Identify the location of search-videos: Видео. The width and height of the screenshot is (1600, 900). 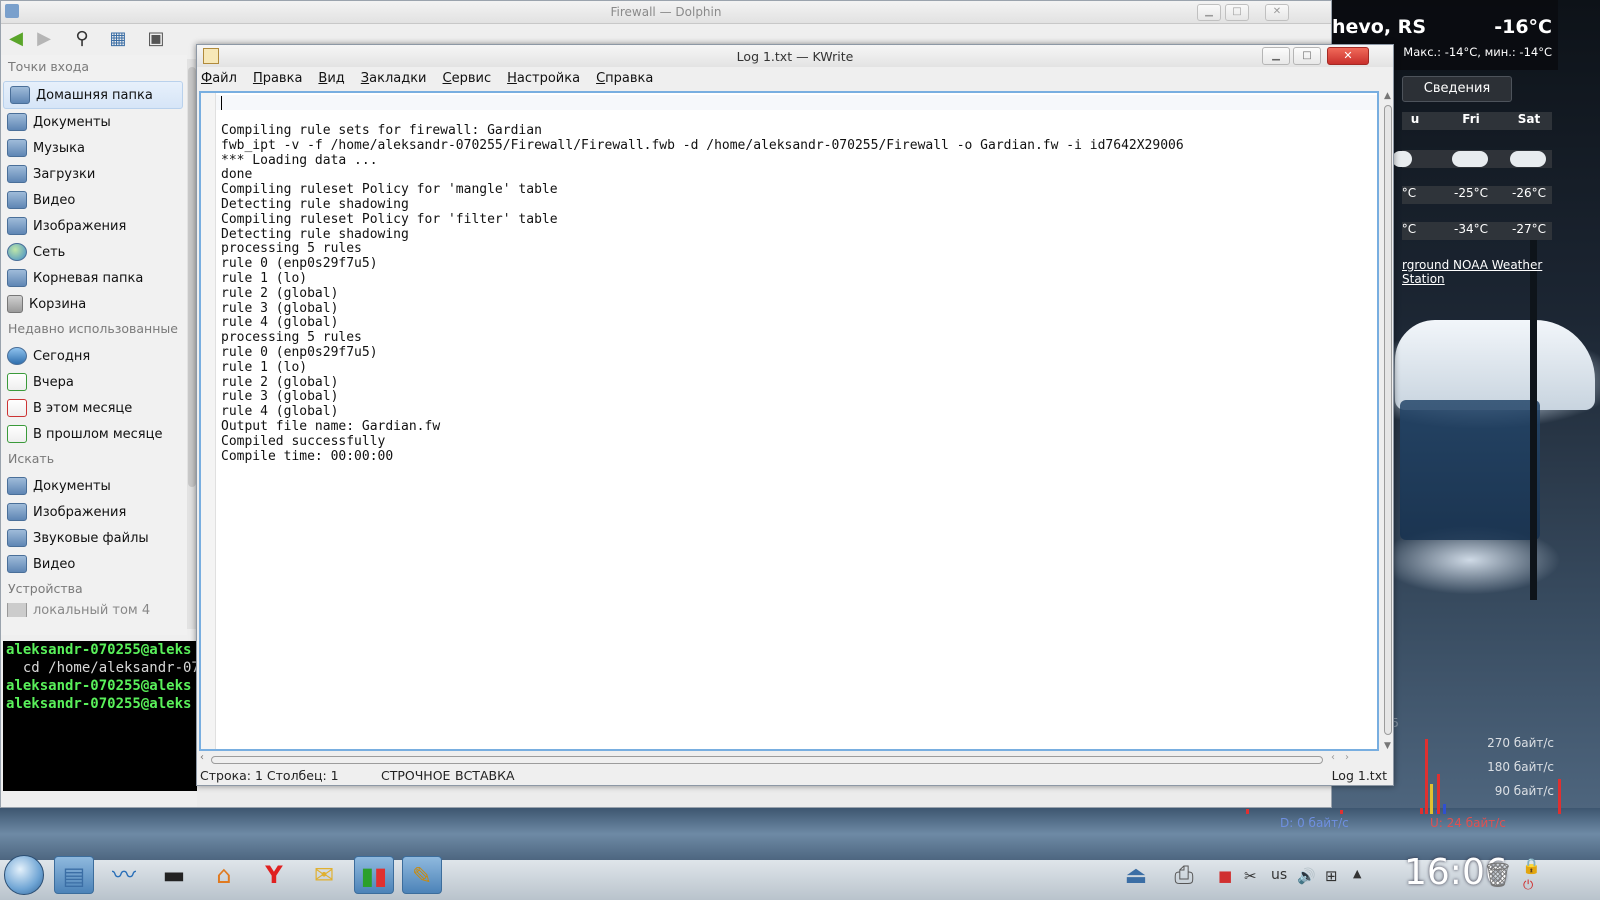
(94, 564).